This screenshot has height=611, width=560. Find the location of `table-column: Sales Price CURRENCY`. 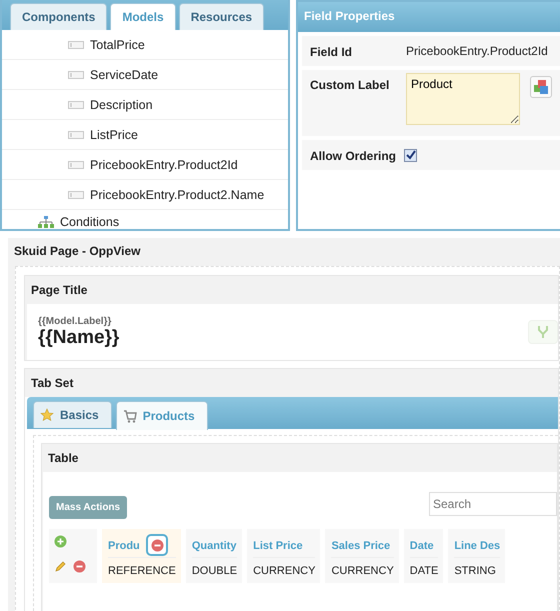

table-column: Sales Price CURRENCY is located at coordinates (362, 556).